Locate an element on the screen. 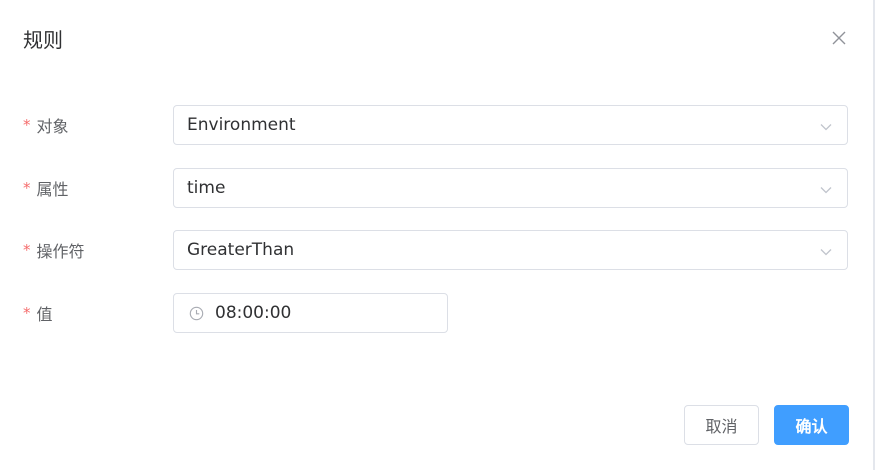  close-icon is located at coordinates (839, 39).